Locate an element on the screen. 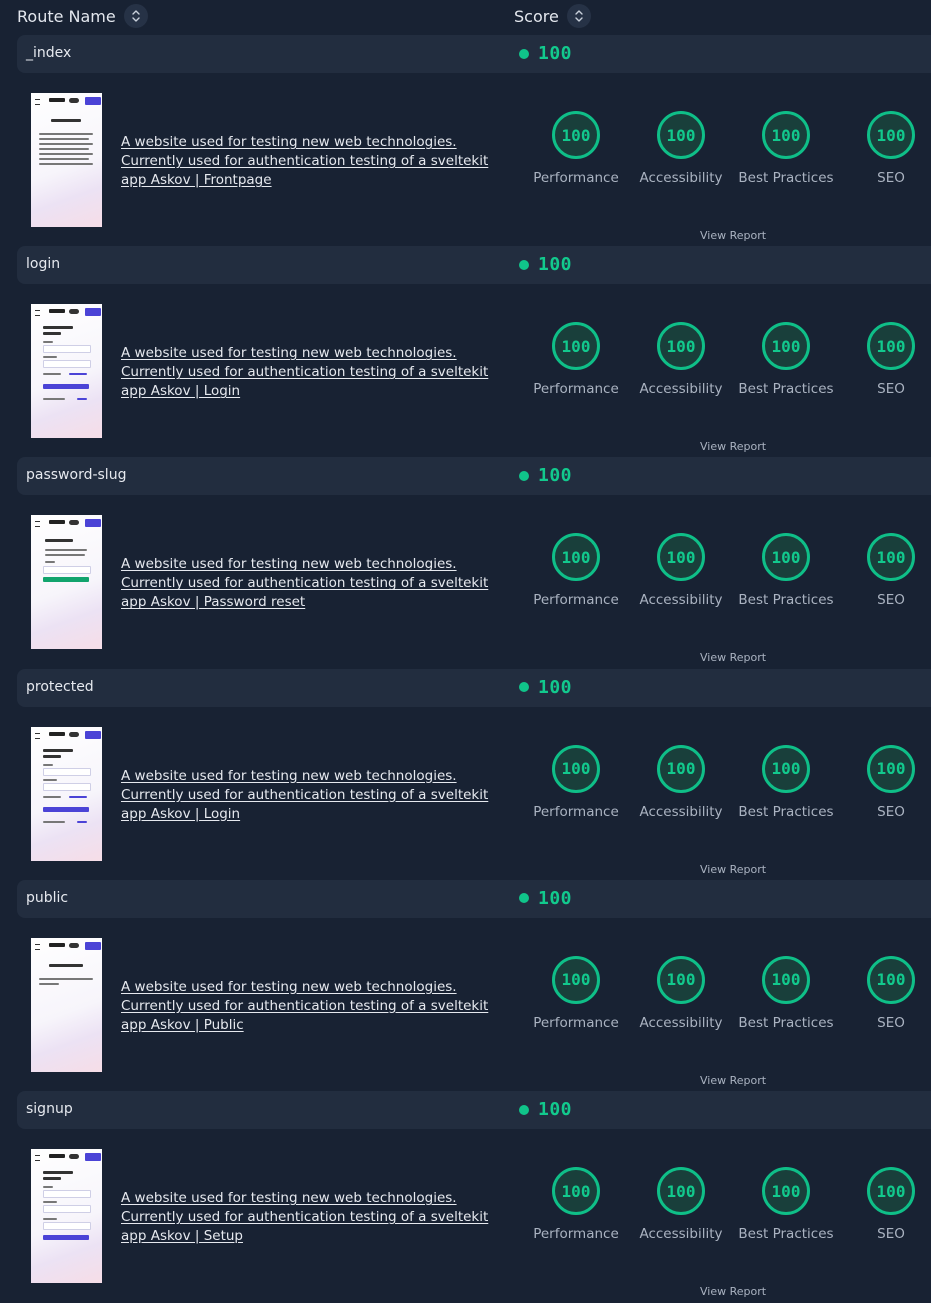  route-name-header: Route Name is located at coordinates (82, 16).